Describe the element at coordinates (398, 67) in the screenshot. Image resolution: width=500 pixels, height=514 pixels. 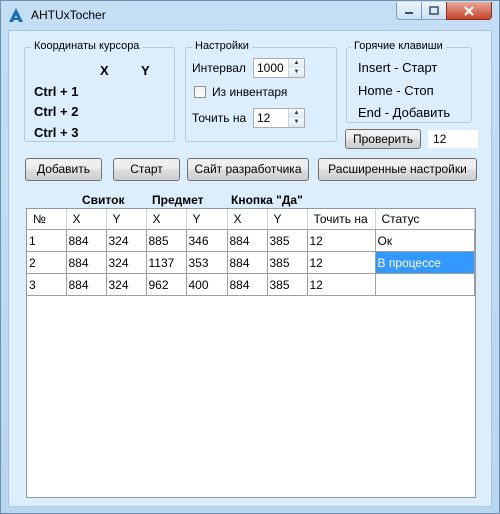
I see `hotkey-insert: Insert - Старт` at that location.